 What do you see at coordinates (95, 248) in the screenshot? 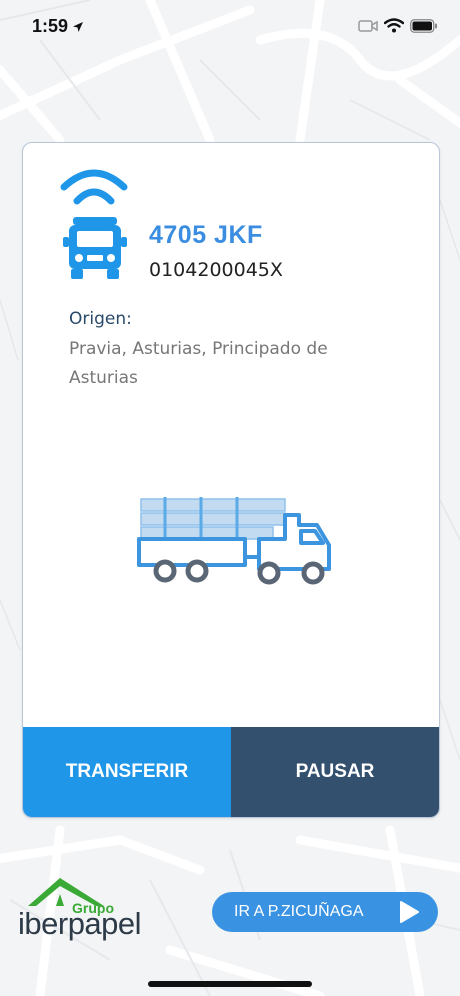
I see `truck-front-icon` at bounding box center [95, 248].